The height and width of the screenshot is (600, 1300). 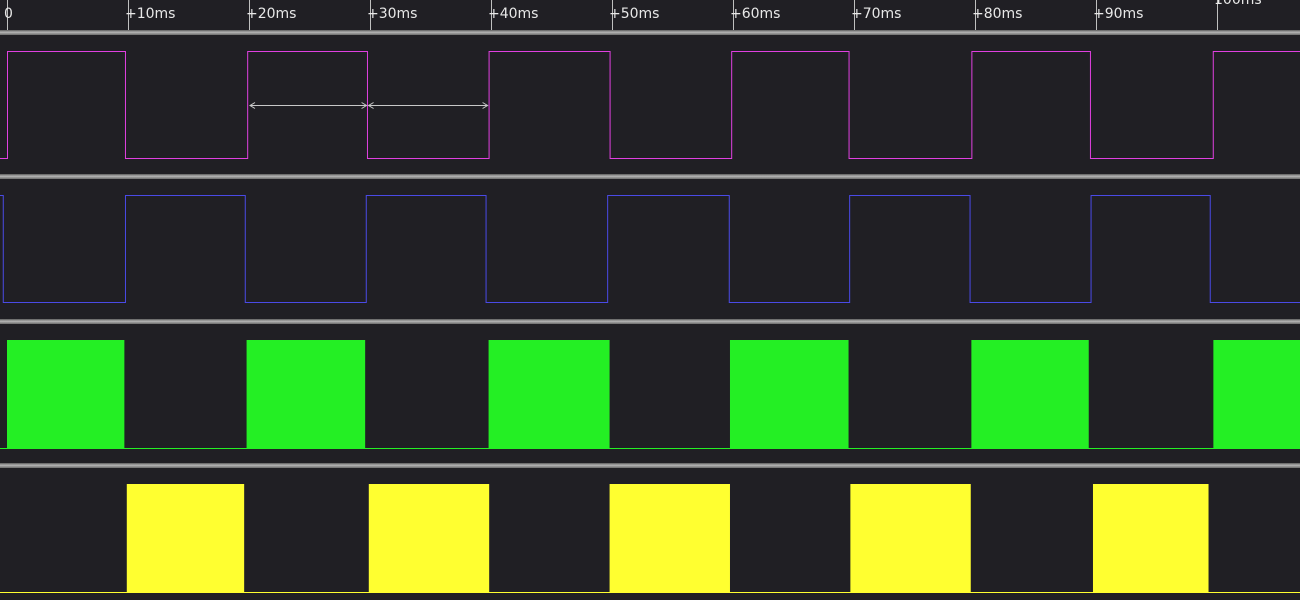 I want to click on ruler-tick-label: +20ms, so click(x=271, y=14).